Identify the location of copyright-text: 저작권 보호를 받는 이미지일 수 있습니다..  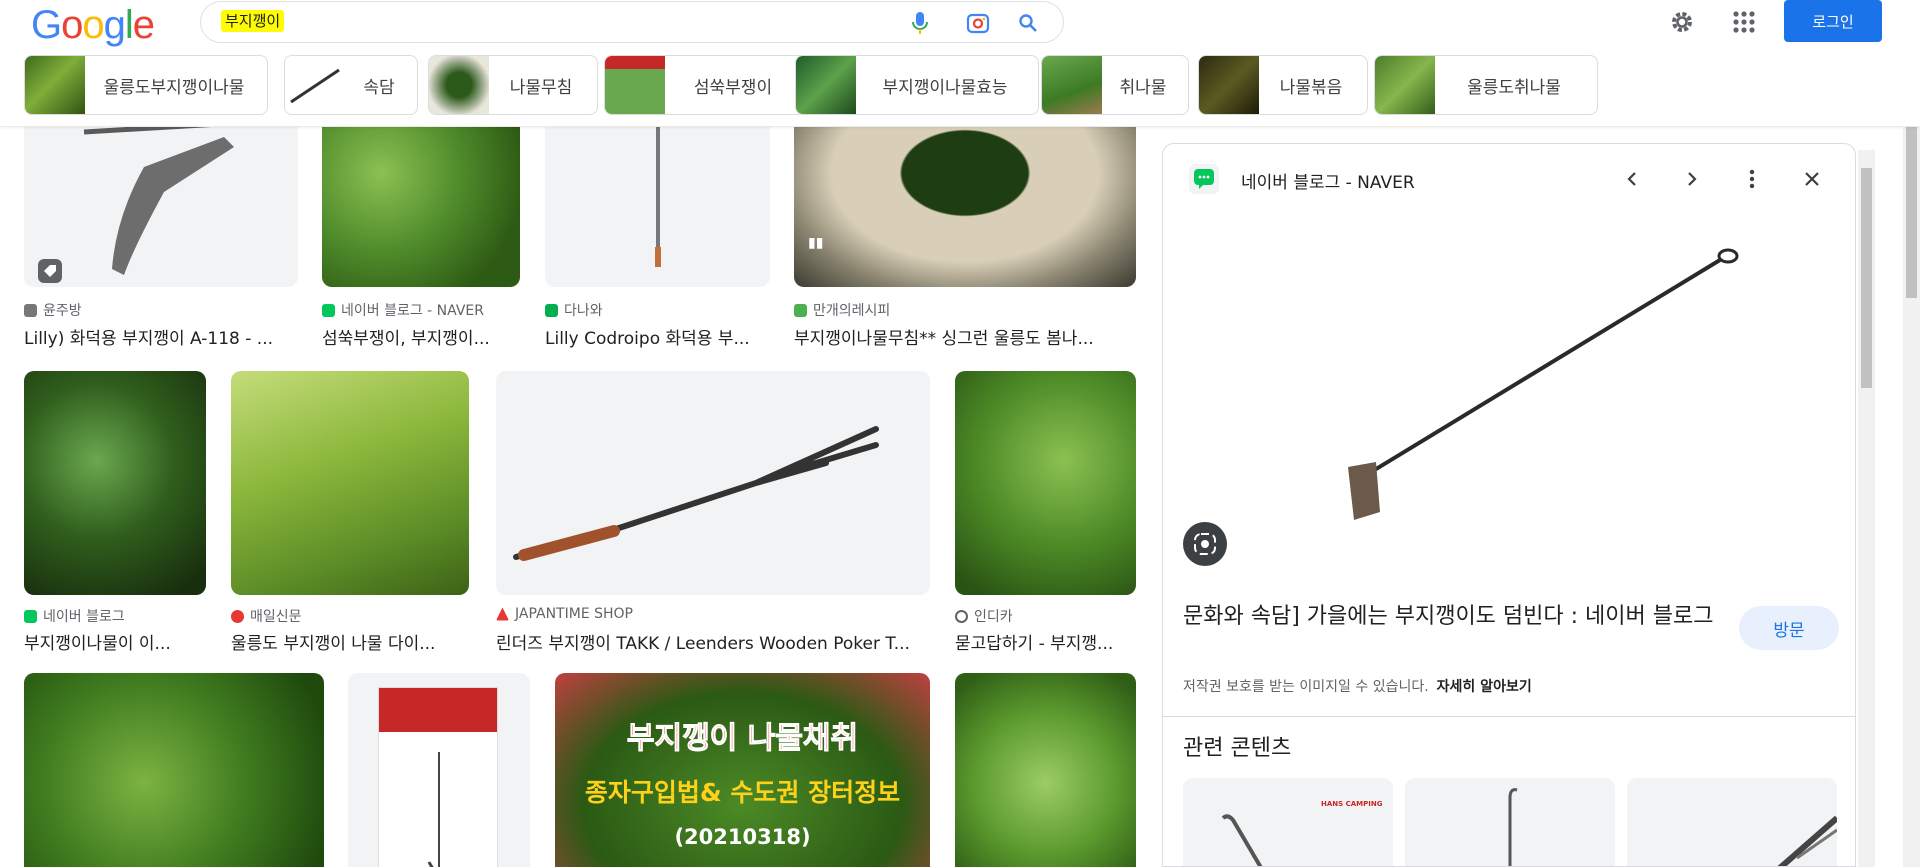
(1306, 687).